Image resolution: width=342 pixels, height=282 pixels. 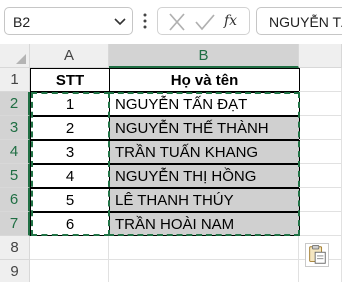 I want to click on name-cell: NGUYỄN THỊ HỒNG, so click(x=204, y=176).